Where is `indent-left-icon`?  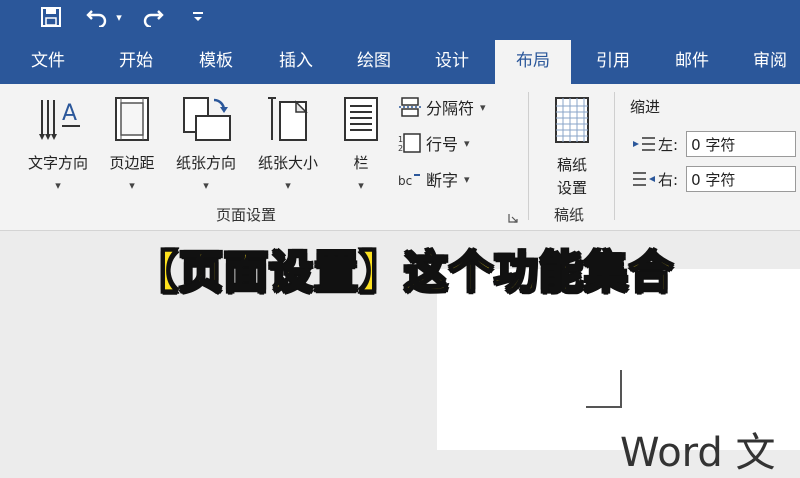
indent-left-icon is located at coordinates (644, 144).